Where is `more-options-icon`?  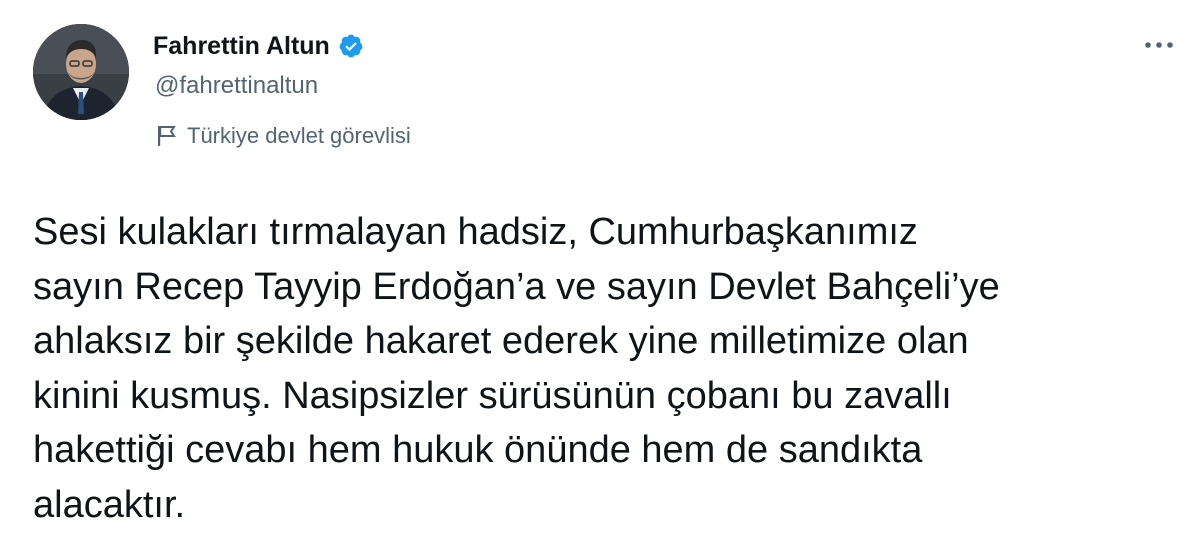 more-options-icon is located at coordinates (1159, 45).